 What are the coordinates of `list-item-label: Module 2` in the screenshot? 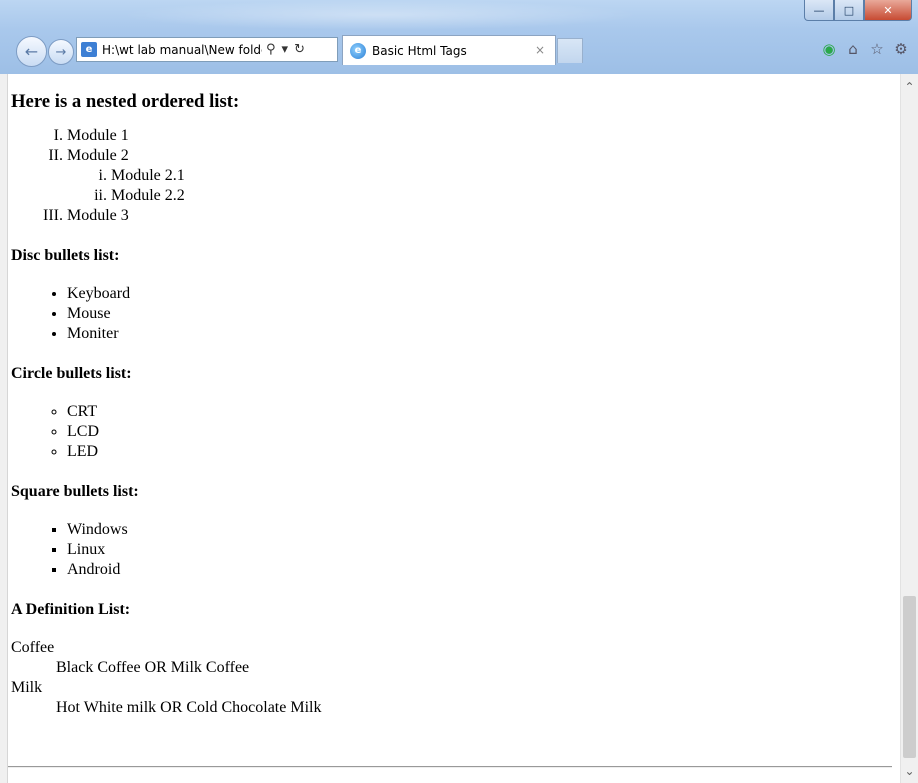 It's located at (98, 155).